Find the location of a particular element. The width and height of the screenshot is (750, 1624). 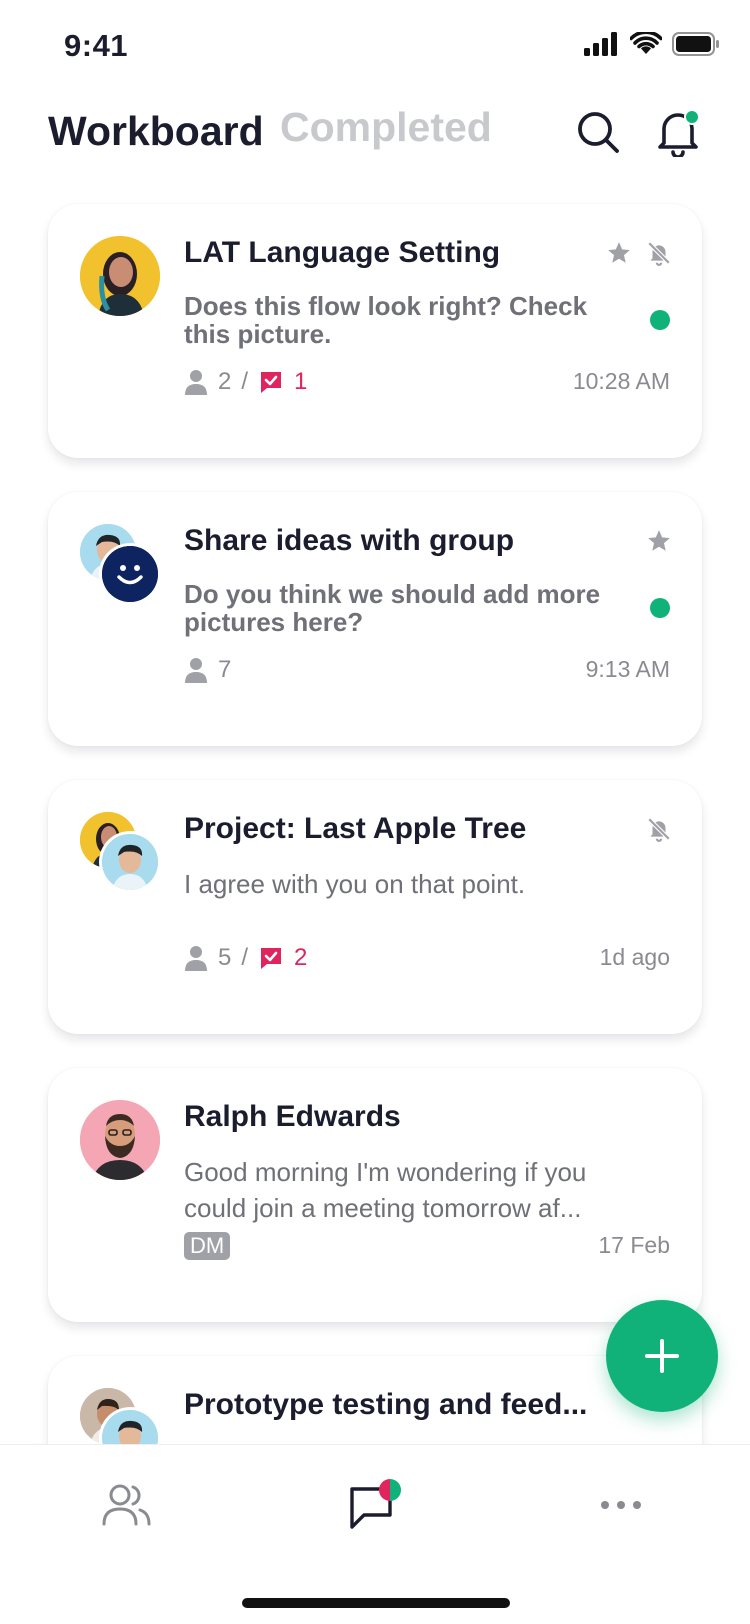

nav-people is located at coordinates (127, 1505).